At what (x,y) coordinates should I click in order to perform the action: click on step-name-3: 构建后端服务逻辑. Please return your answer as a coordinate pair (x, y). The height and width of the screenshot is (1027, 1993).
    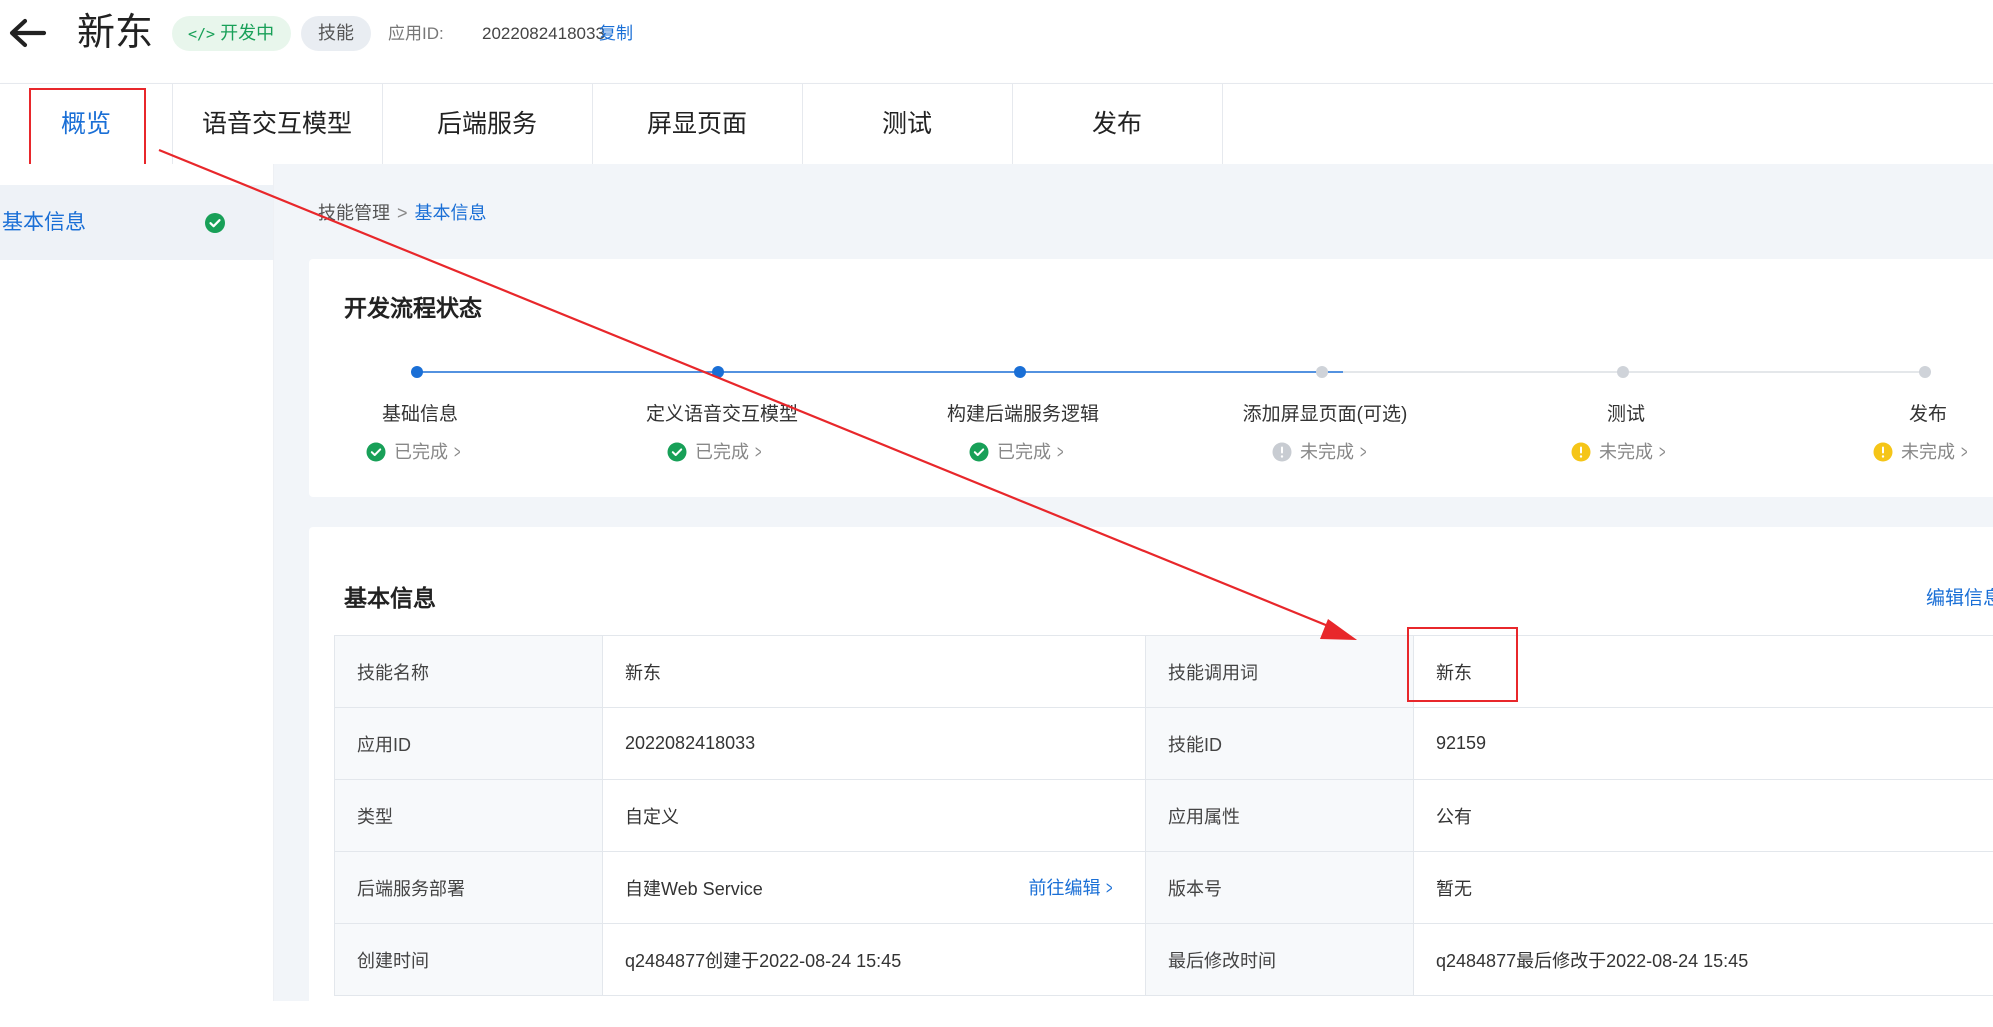
    Looking at the image, I should click on (1023, 412).